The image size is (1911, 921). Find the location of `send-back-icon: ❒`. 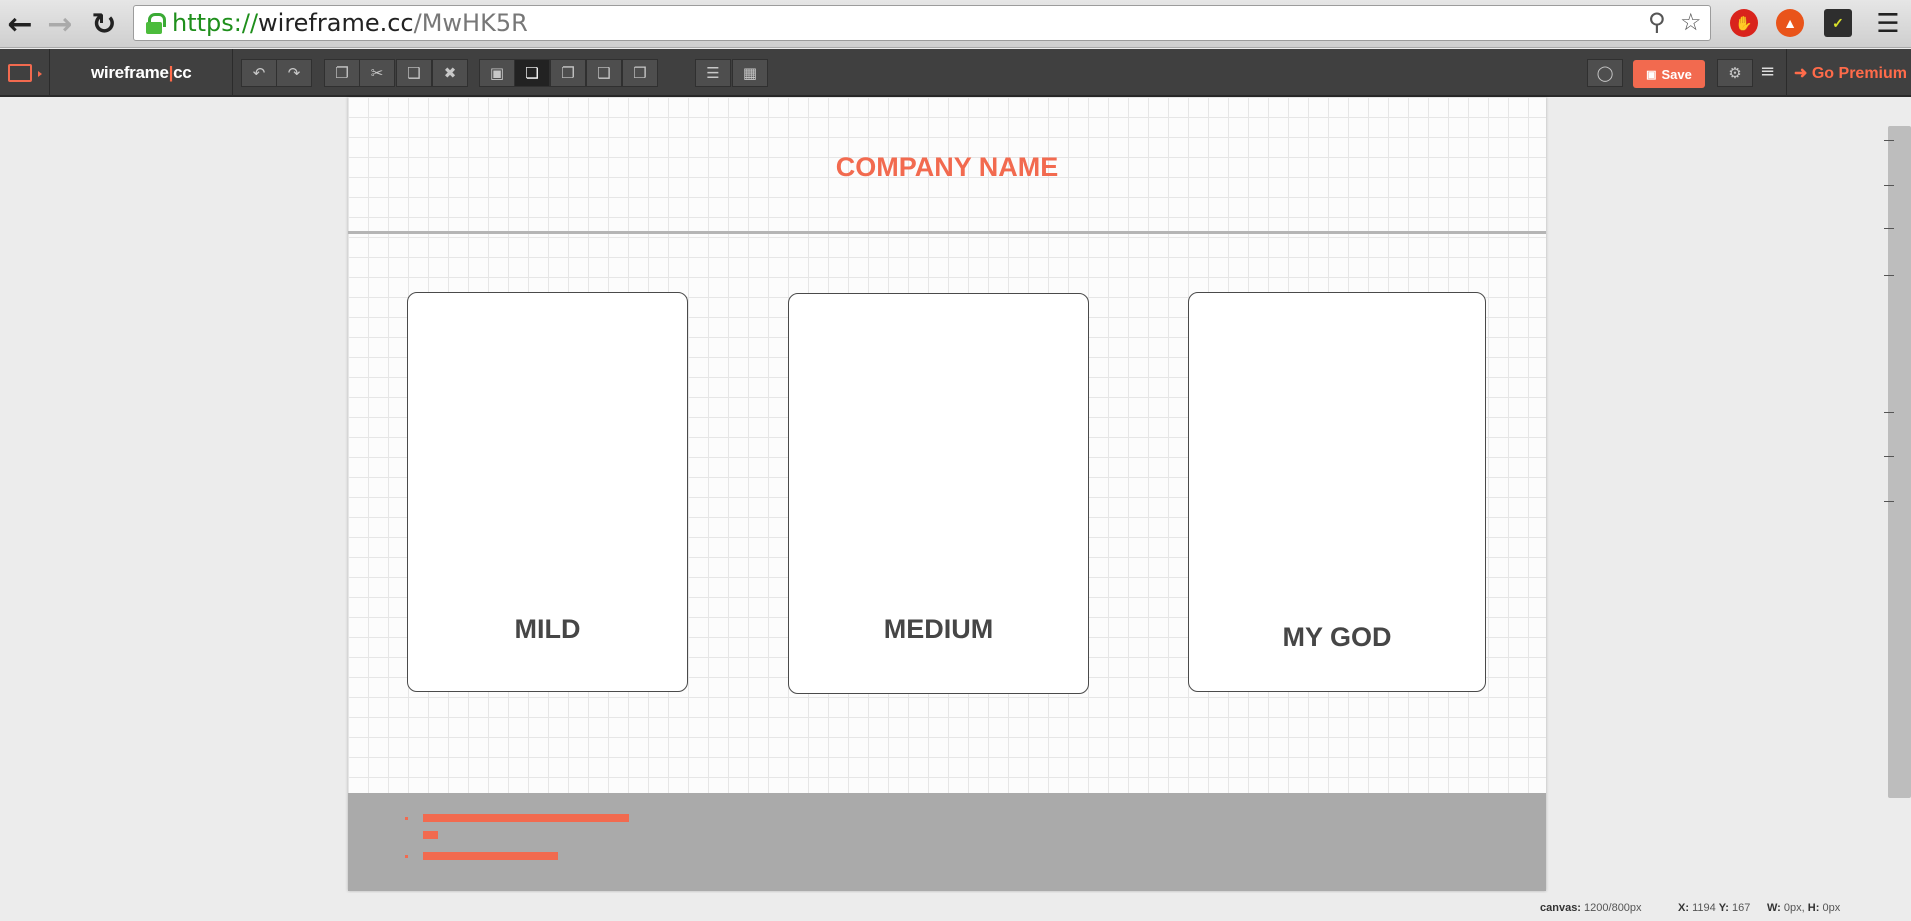

send-back-icon: ❒ is located at coordinates (640, 73).